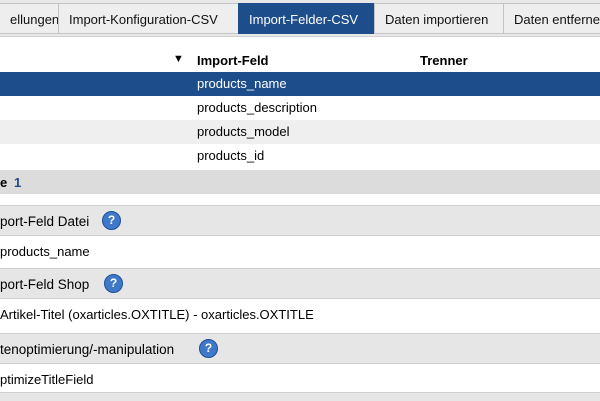  I want to click on list-row: products_model, so click(300, 132).